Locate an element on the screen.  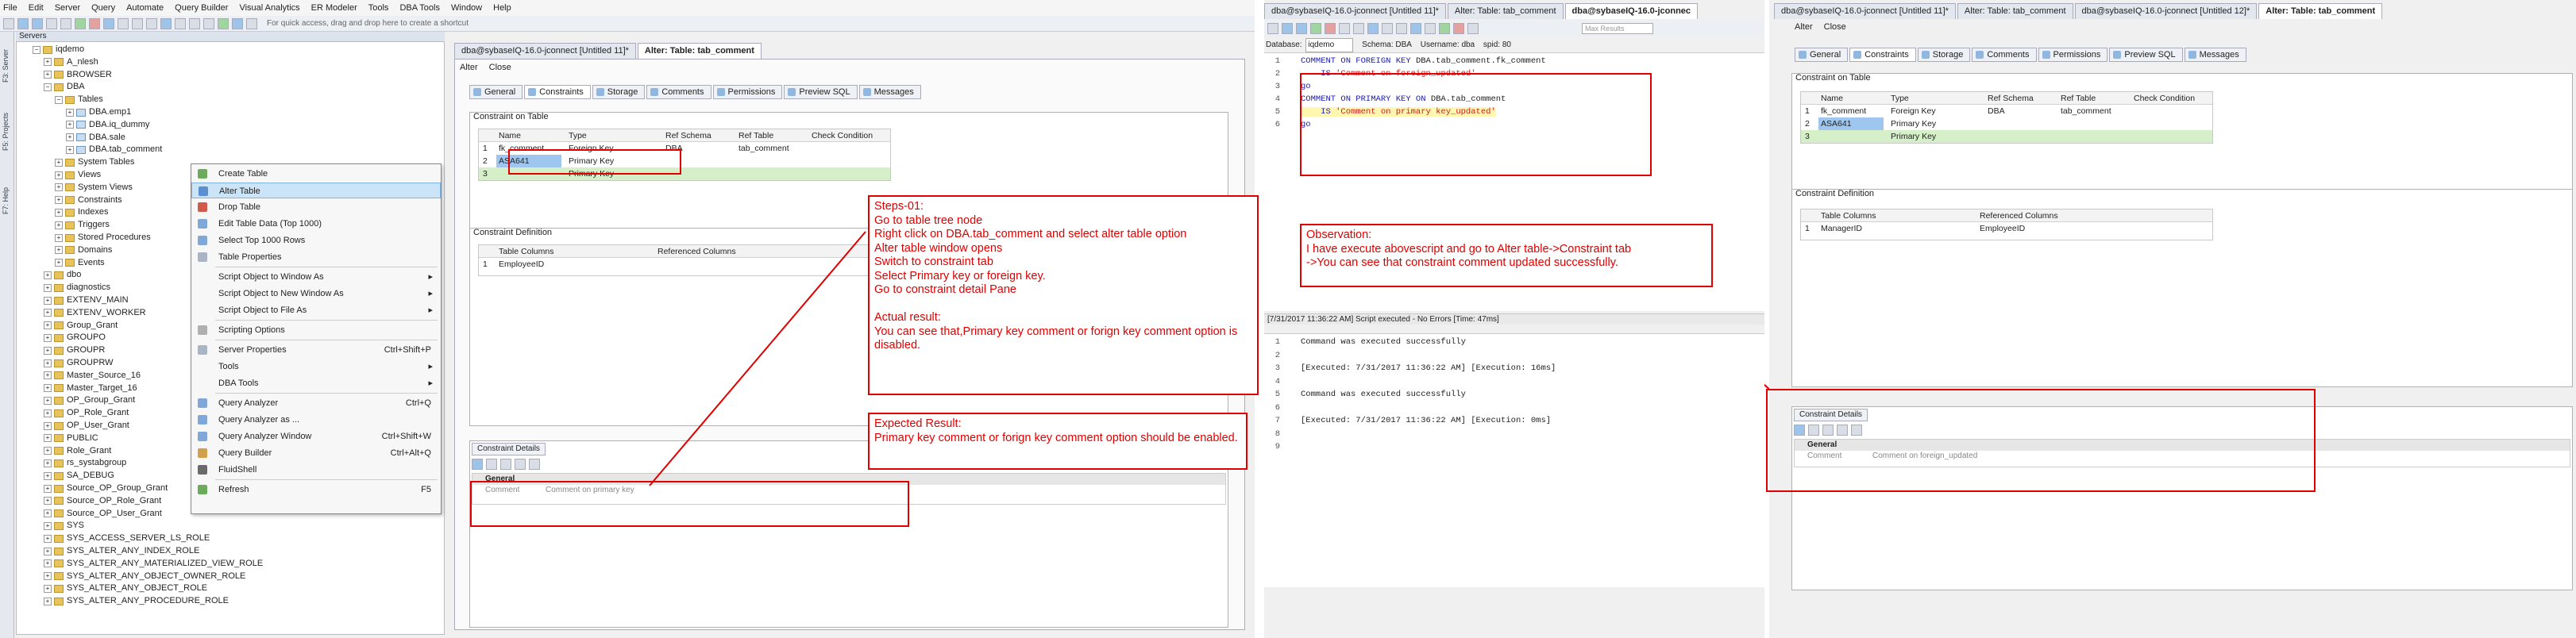
left-header-check-condition: Check Condition is located at coordinates (841, 135).